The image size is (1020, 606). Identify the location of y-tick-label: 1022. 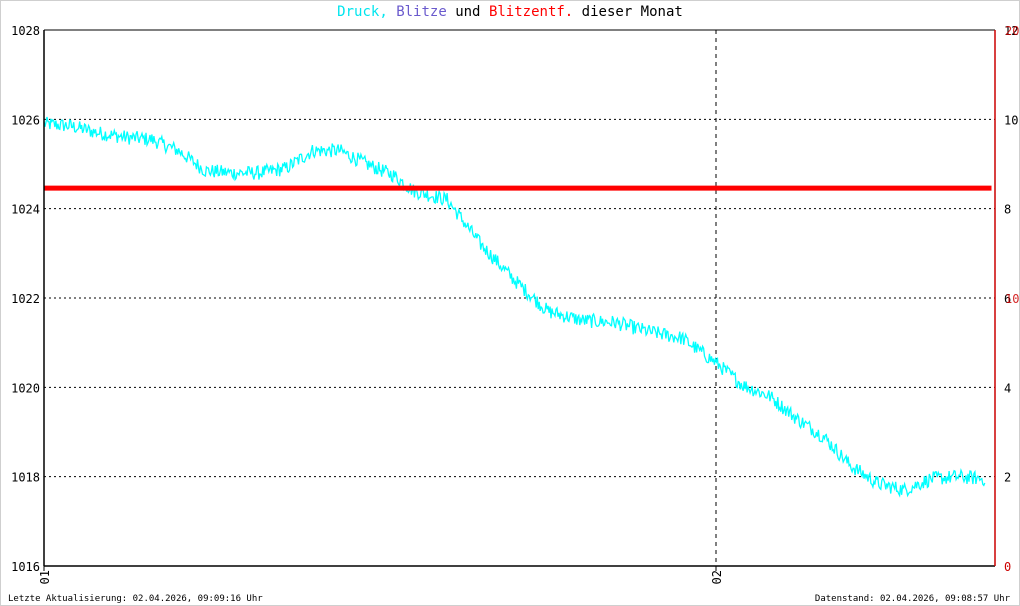
(25, 299).